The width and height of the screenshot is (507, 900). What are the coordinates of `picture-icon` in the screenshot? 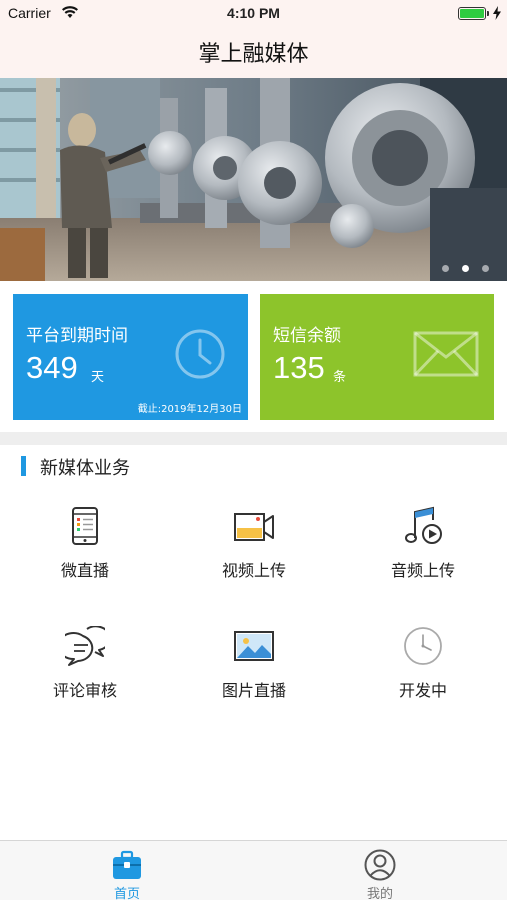 It's located at (254, 646).